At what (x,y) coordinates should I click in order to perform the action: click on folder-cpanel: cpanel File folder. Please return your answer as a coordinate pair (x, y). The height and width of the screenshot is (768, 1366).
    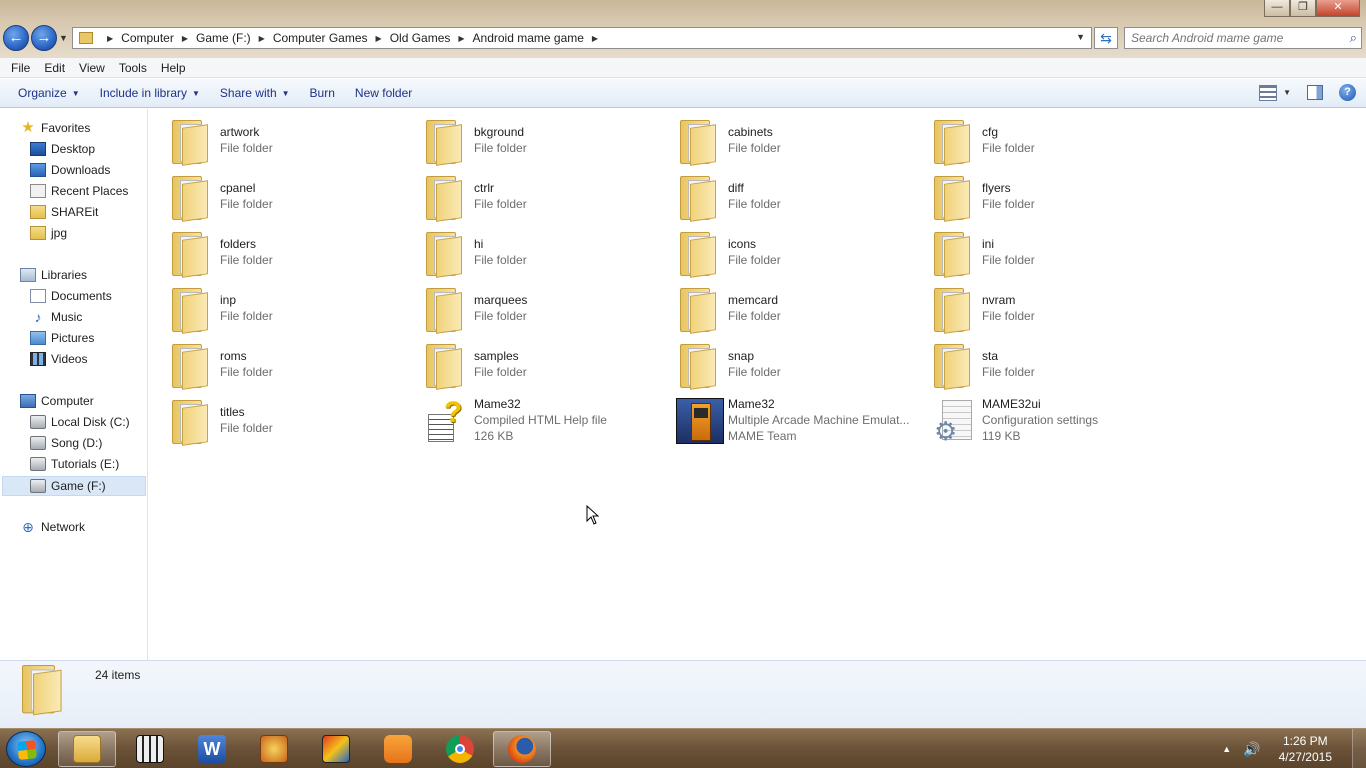
    Looking at the image, I should click on (293, 199).